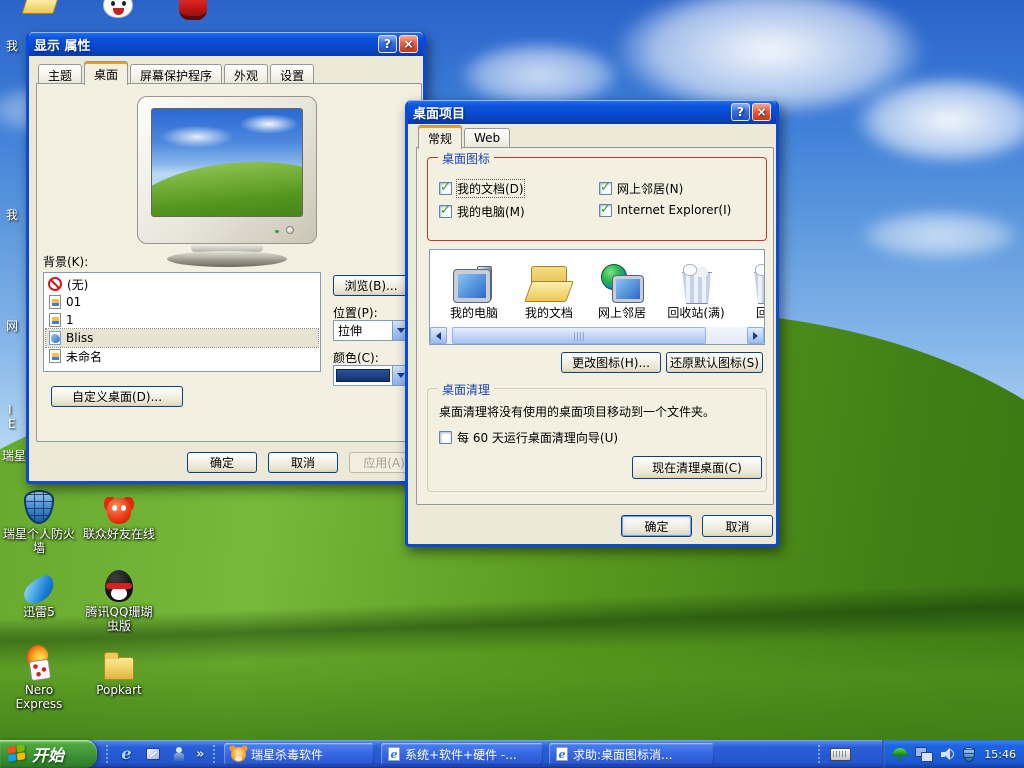 The height and width of the screenshot is (768, 1024). What do you see at coordinates (74, 302) in the screenshot?
I see `list-item-label: 01` at bounding box center [74, 302].